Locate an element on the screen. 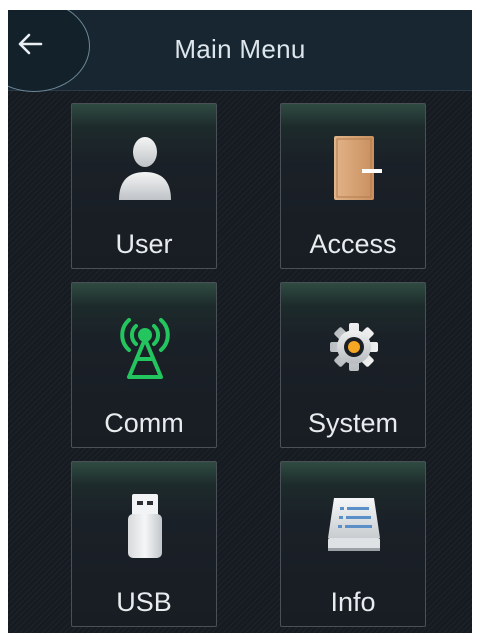  menu-tile-label: USB is located at coordinates (144, 602).